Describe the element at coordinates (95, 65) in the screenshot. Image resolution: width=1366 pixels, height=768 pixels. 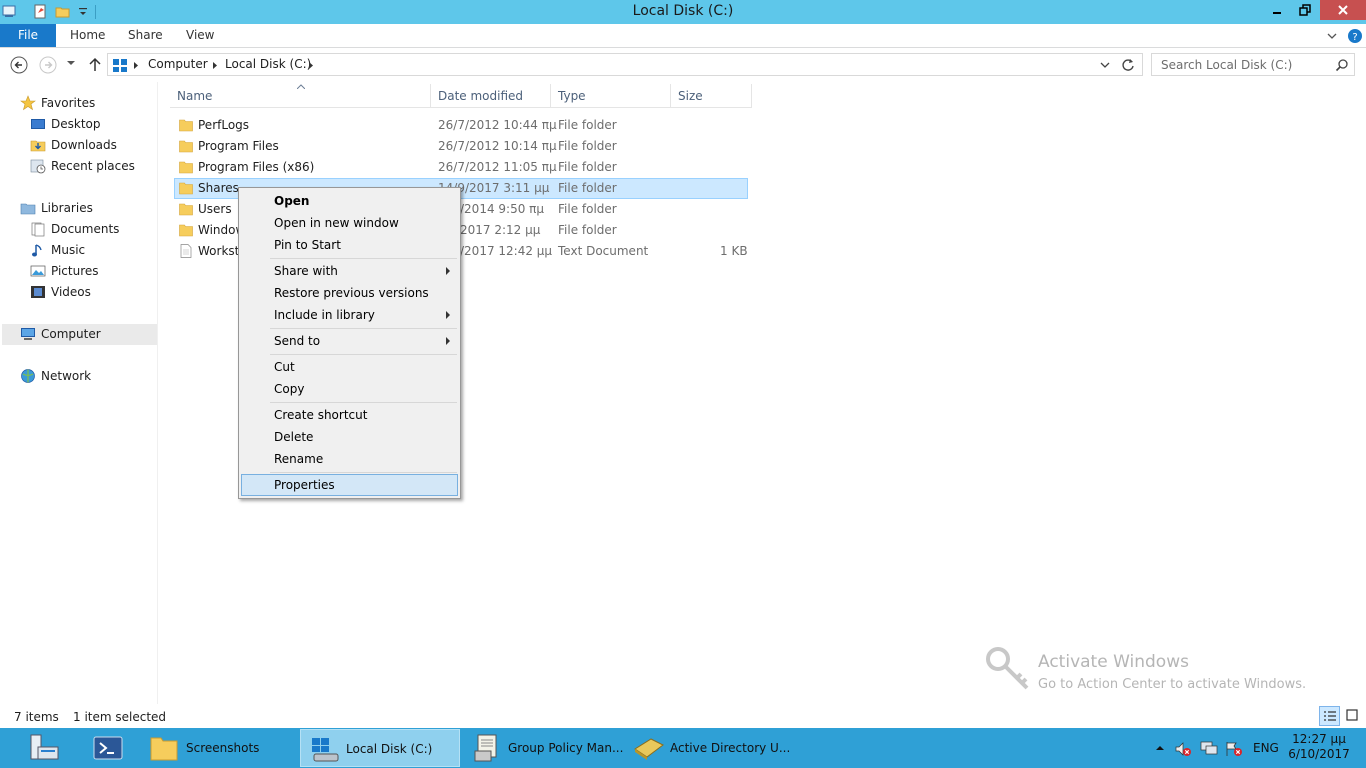
I see `up-icon` at that location.